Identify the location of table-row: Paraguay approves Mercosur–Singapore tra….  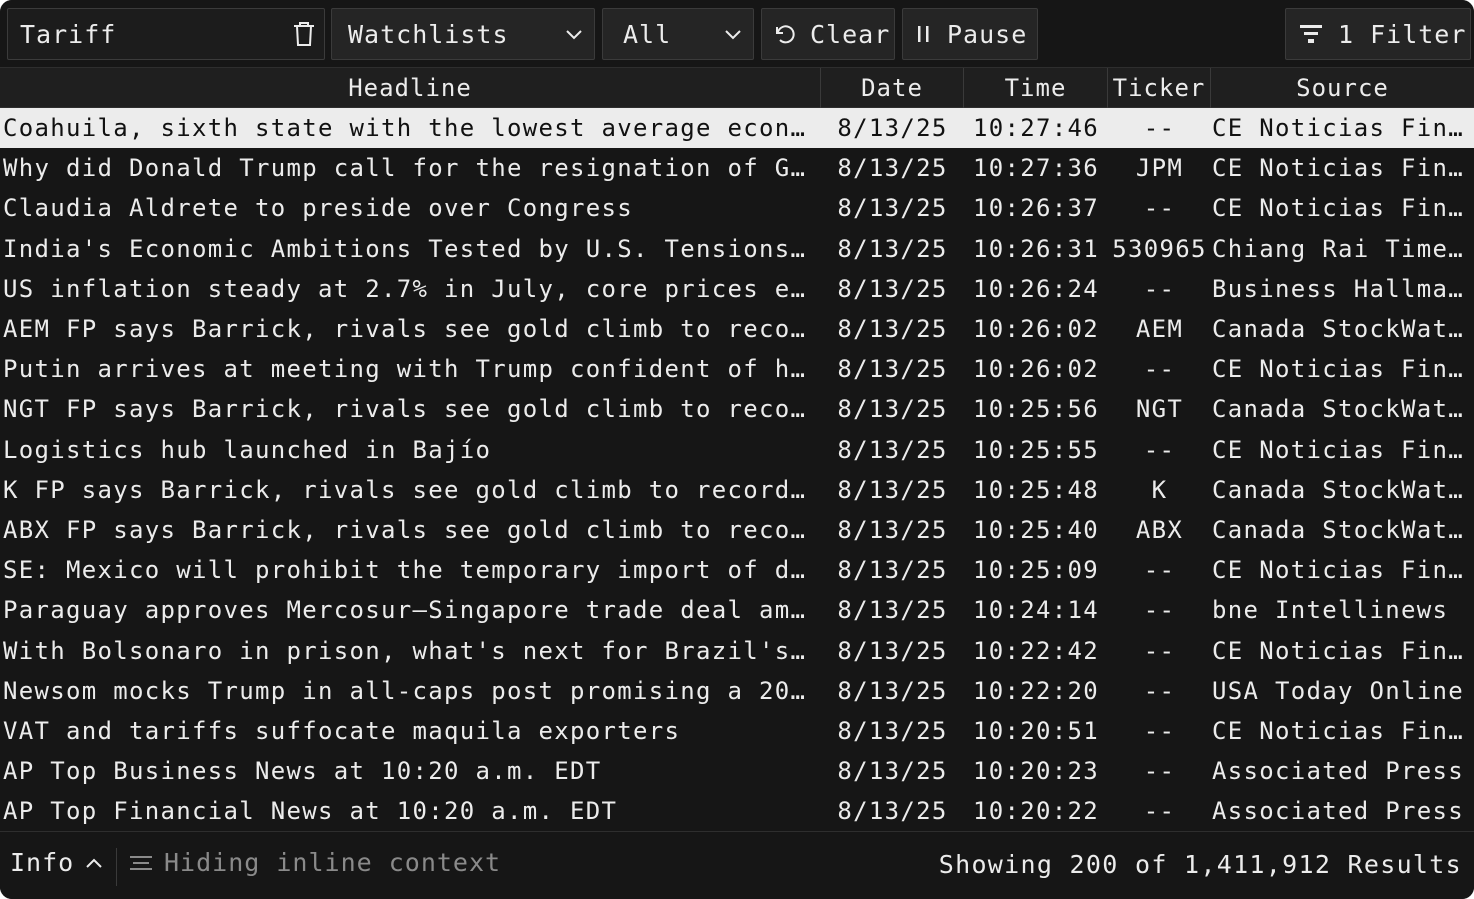
(737, 610).